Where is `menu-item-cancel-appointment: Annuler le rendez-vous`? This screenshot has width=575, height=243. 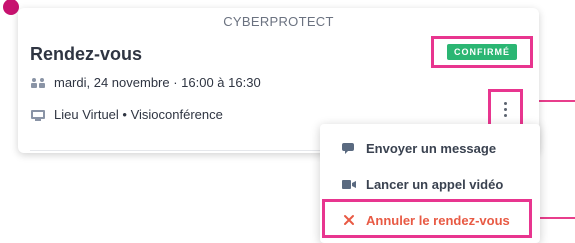
menu-item-cancel-appointment: Annuler le rendez-vous is located at coordinates (430, 220).